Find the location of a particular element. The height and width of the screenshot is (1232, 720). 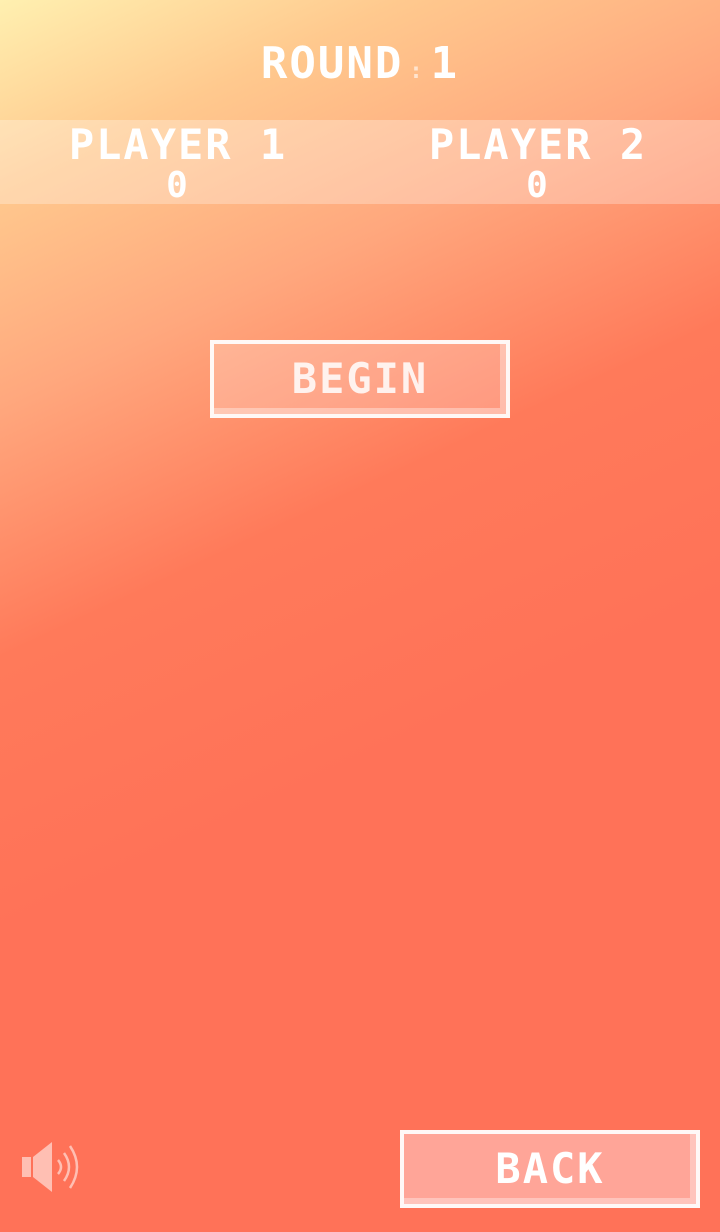

speaker-icon is located at coordinates (50, 1167).